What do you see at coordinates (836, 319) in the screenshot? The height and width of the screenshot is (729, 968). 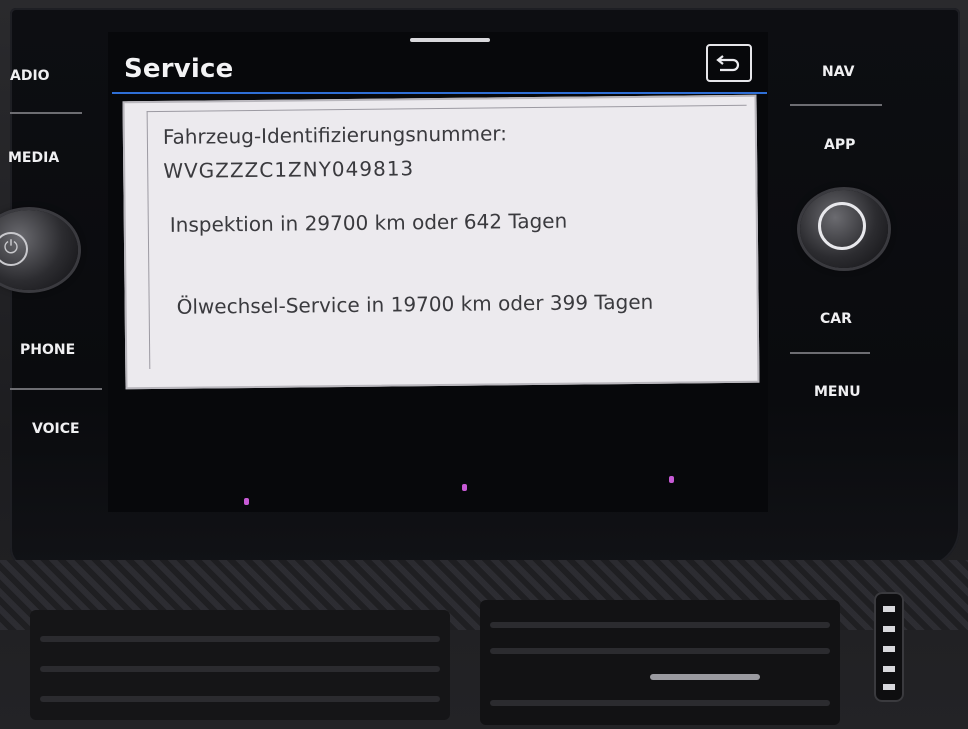 I see `car-button: CAR` at bounding box center [836, 319].